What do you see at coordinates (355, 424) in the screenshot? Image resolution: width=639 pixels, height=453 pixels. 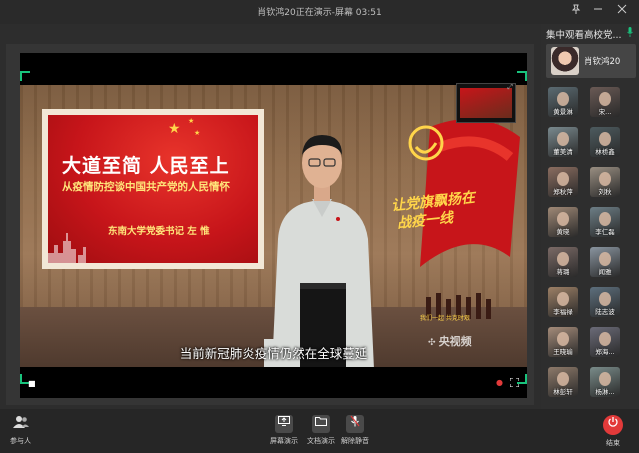 I see `mic-muted-icon` at bounding box center [355, 424].